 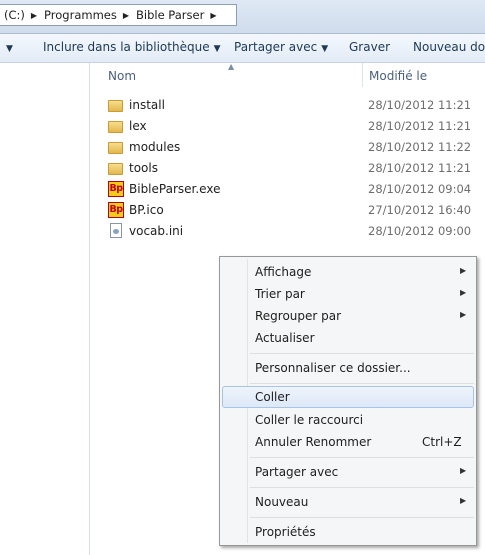 What do you see at coordinates (348, 502) in the screenshot?
I see `menu-item-new: Nouveau ▶` at bounding box center [348, 502].